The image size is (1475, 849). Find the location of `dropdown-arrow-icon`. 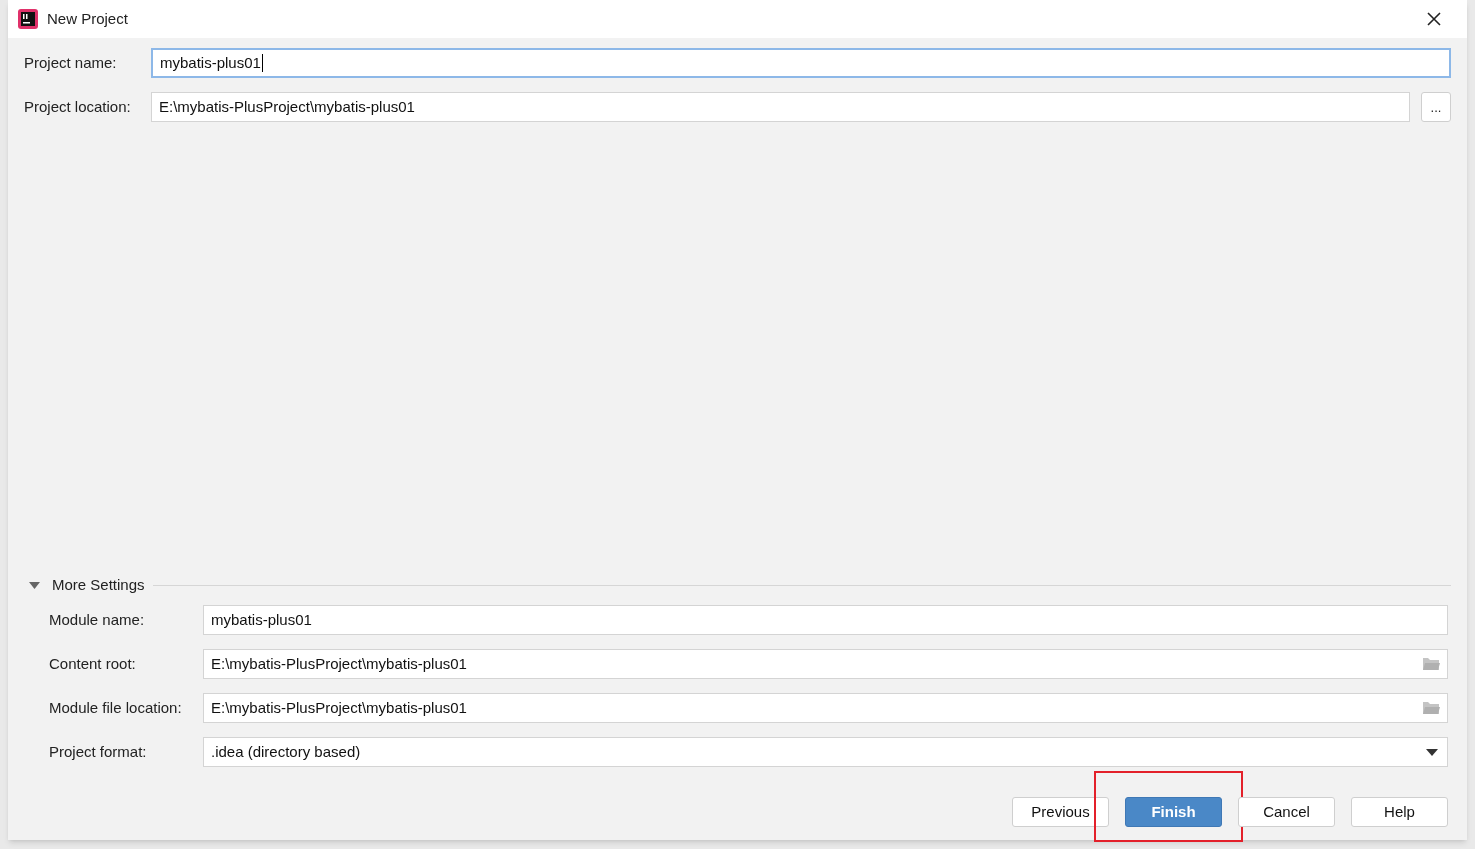

dropdown-arrow-icon is located at coordinates (1432, 752).